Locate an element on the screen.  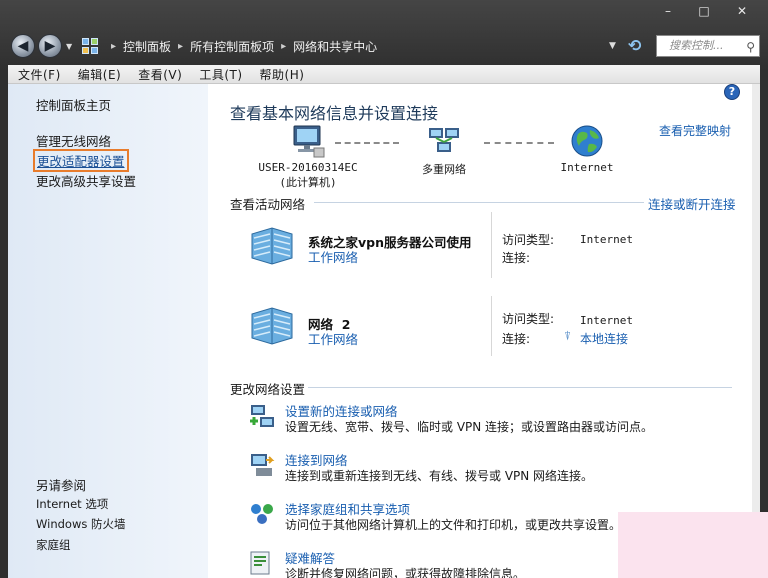
back-arrow-icon: ◀ is located at coordinates (23, 46).